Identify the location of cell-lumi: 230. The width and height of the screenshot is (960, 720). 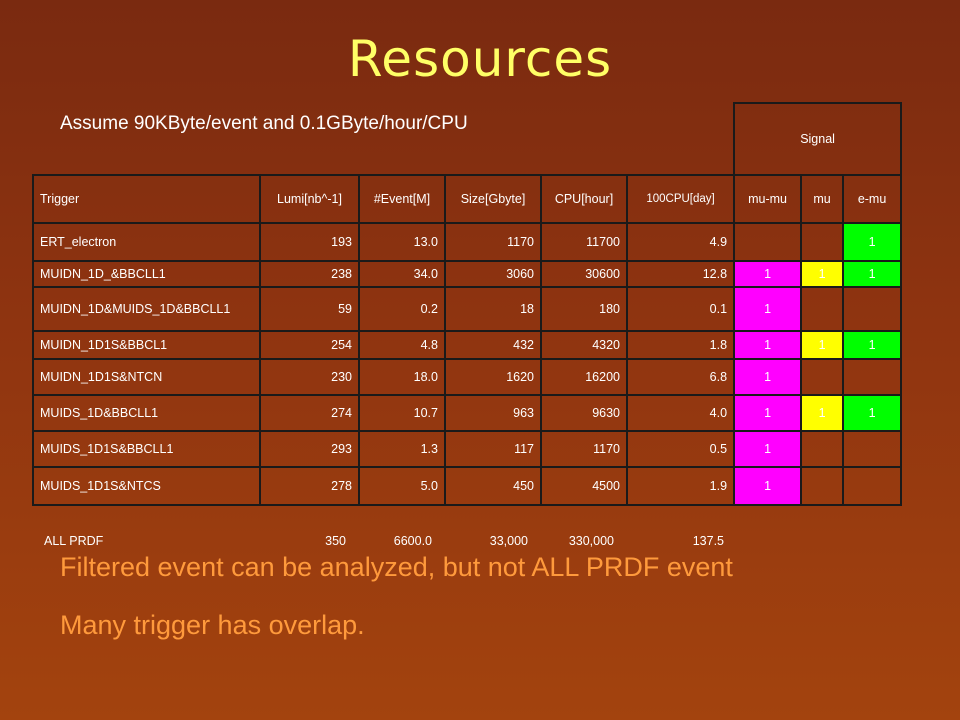
(309, 377).